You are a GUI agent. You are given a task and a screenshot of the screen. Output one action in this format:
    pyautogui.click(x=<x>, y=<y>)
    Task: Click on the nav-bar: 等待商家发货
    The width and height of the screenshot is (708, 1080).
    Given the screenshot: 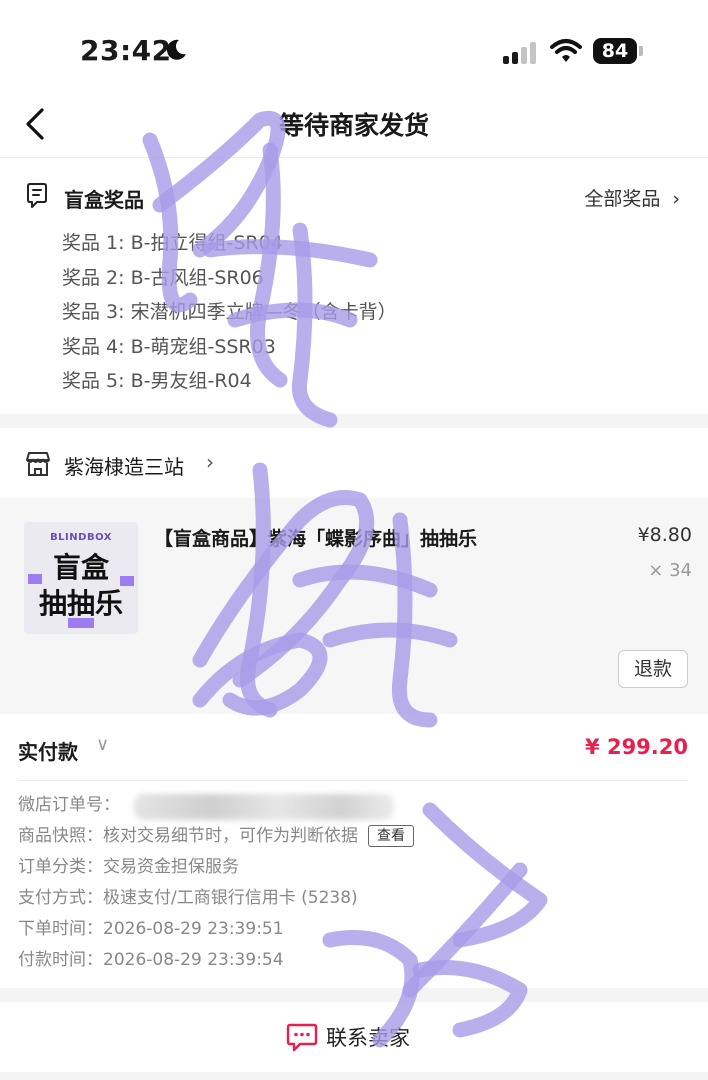 What is the action you would take?
    pyautogui.click(x=354, y=129)
    